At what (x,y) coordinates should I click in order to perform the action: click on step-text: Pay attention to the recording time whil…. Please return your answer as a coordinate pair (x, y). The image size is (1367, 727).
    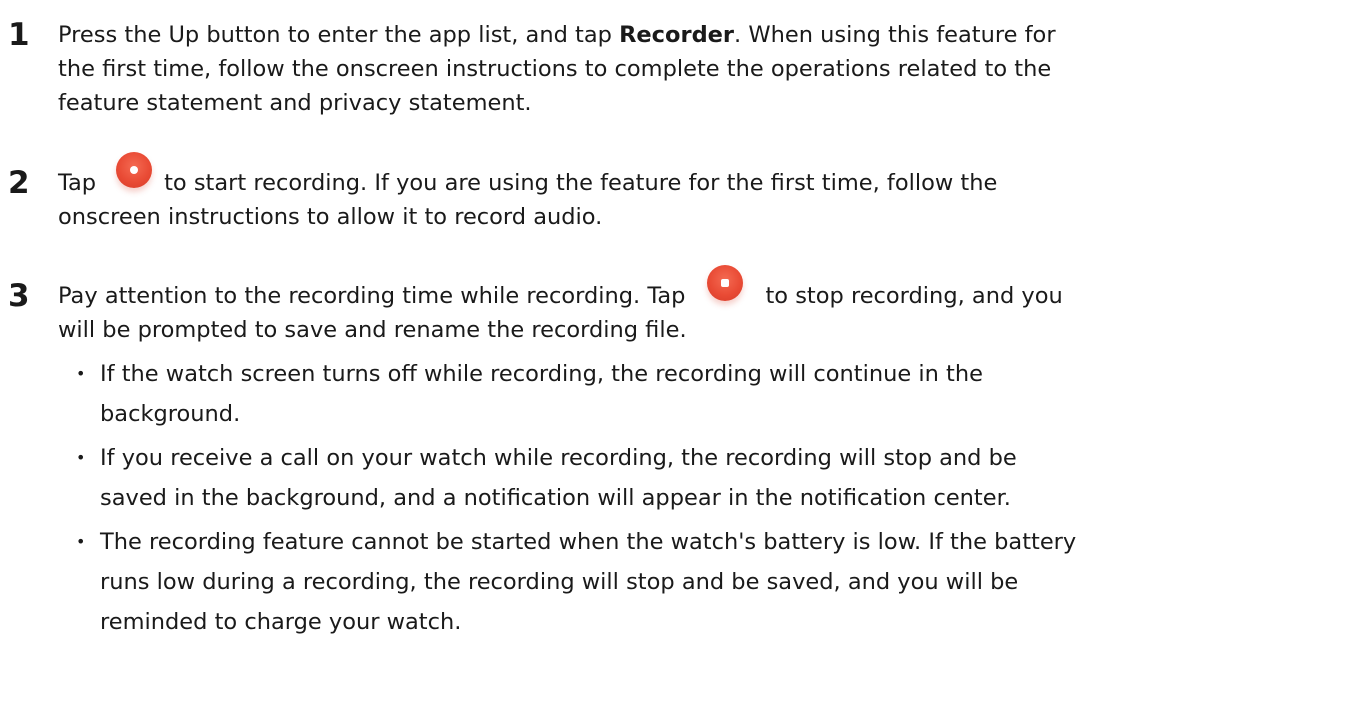
    Looking at the image, I should click on (708, 306).